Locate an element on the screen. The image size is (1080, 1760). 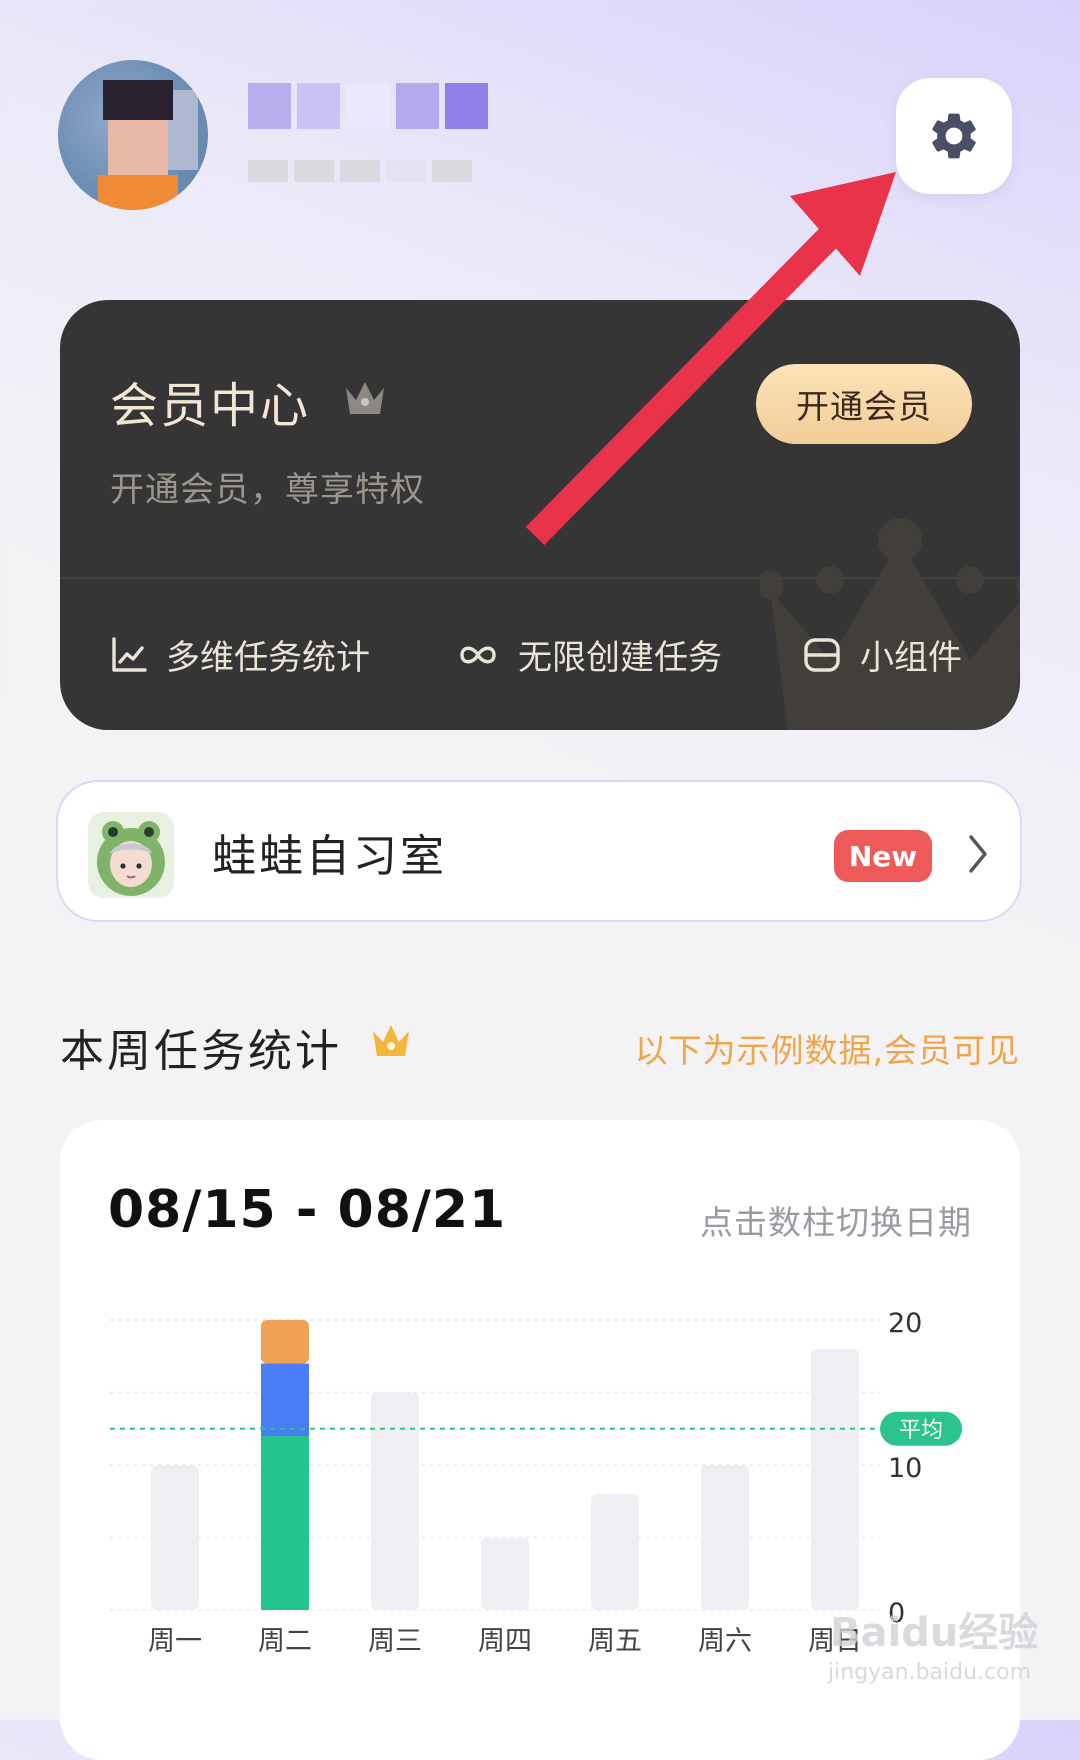
avatar is located at coordinates (133, 135).